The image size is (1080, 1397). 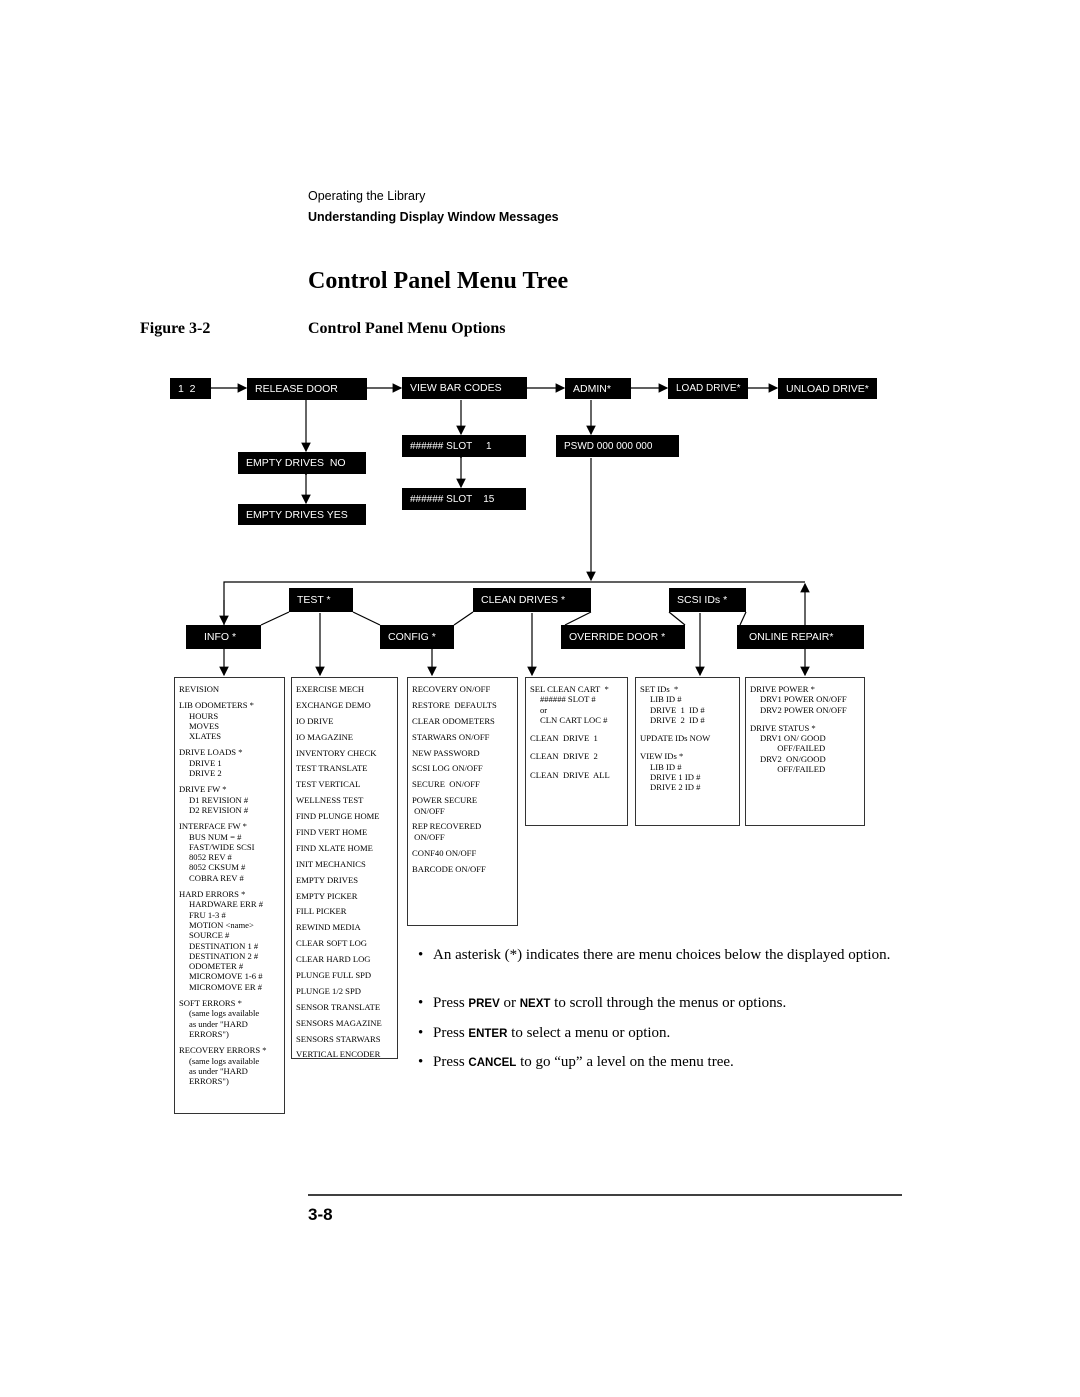 I want to click on menu-option: FIND VERT HOME, so click(x=332, y=832).